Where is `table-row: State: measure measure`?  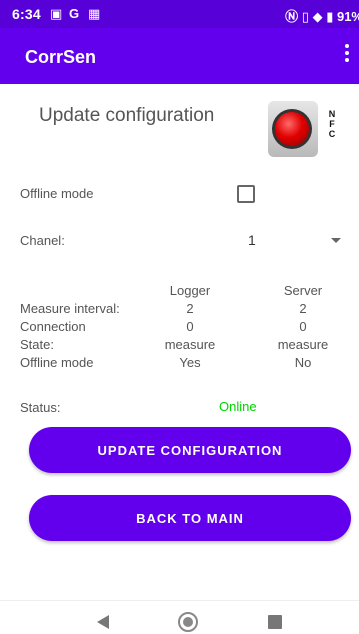
table-row: State: measure measure is located at coordinates (179, 345).